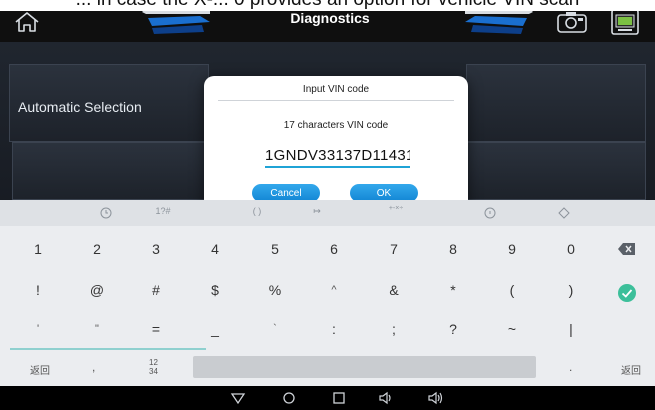 This screenshot has width=655, height=410. I want to click on home-nav-icon, so click(289, 398).